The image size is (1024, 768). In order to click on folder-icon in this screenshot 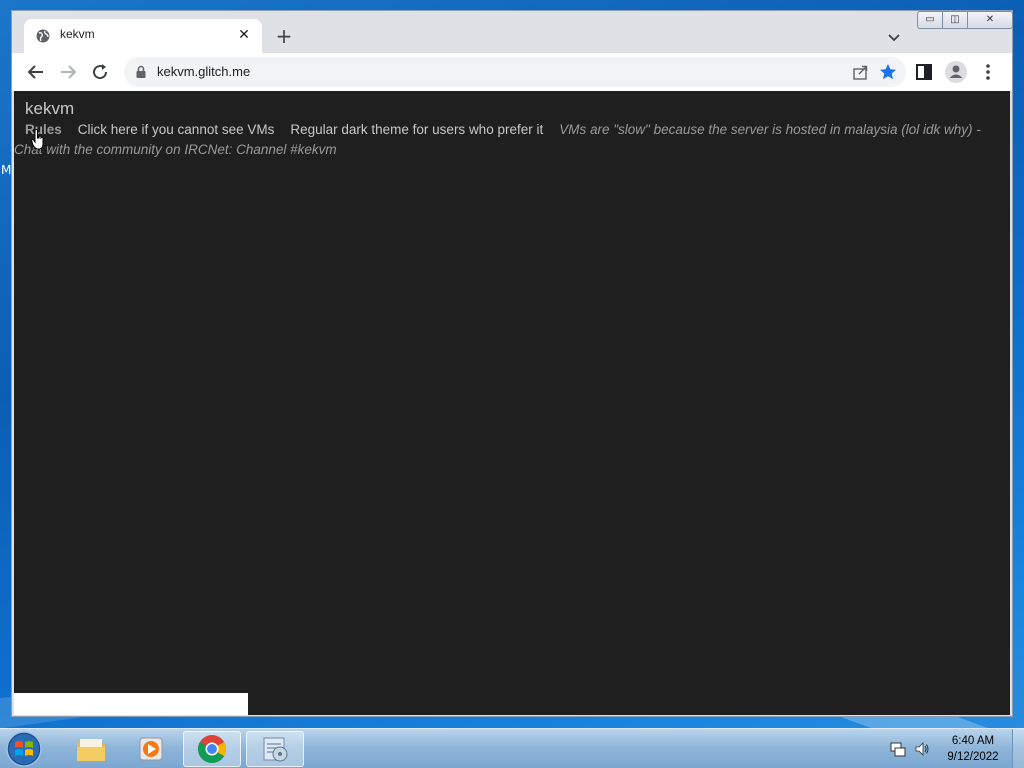, I will do `click(91, 750)`.